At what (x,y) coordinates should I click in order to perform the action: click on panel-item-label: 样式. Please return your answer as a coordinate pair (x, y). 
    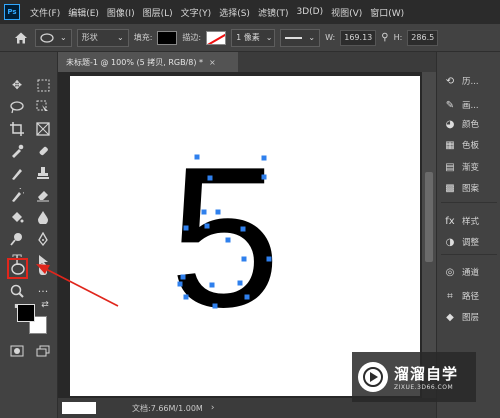
    Looking at the image, I should click on (471, 222).